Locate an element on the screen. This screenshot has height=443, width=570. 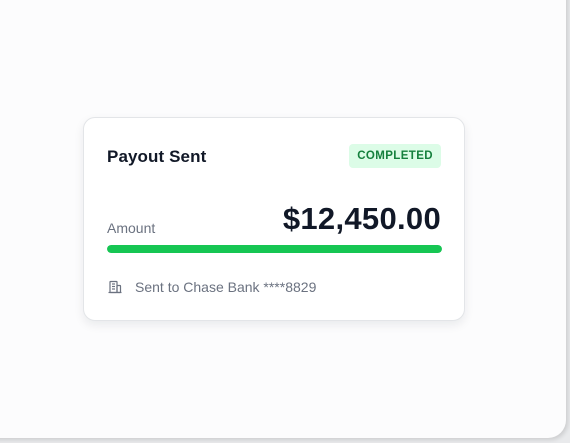
destination-row: Sent to Chase Bank ****8829 is located at coordinates (211, 287).